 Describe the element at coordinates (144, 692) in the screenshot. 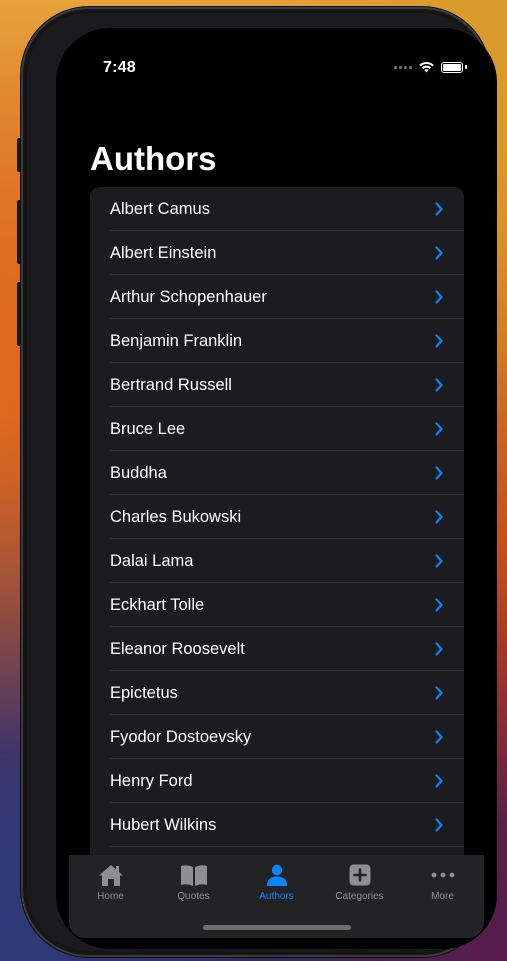

I see `author-name: Epictetus` at that location.